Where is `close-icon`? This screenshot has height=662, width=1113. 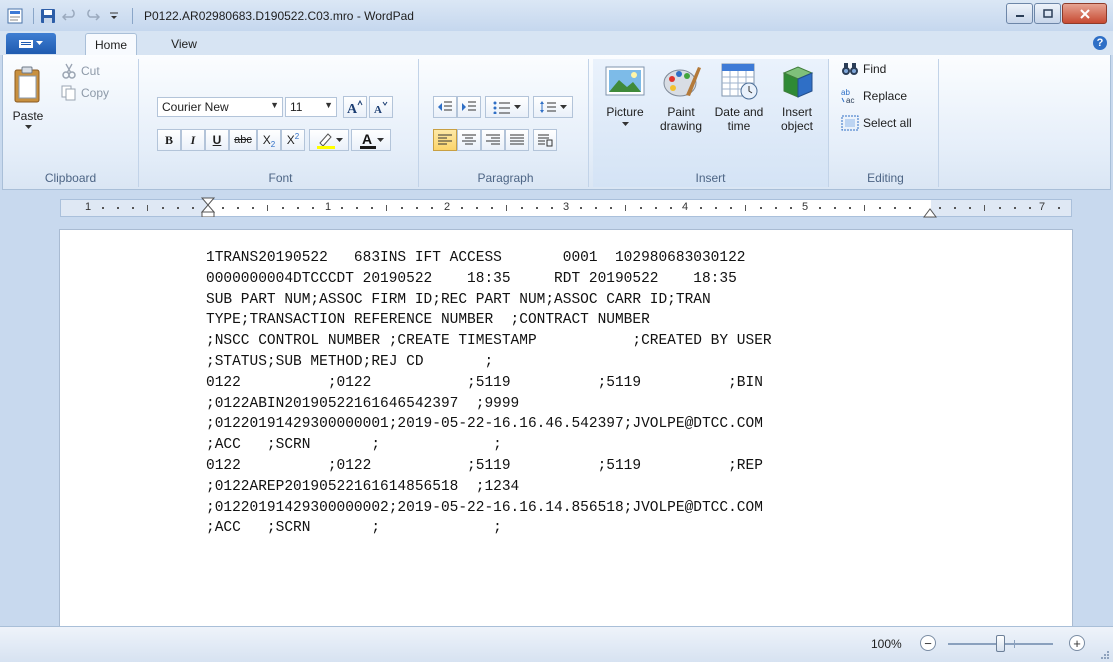
close-icon is located at coordinates (1084, 13).